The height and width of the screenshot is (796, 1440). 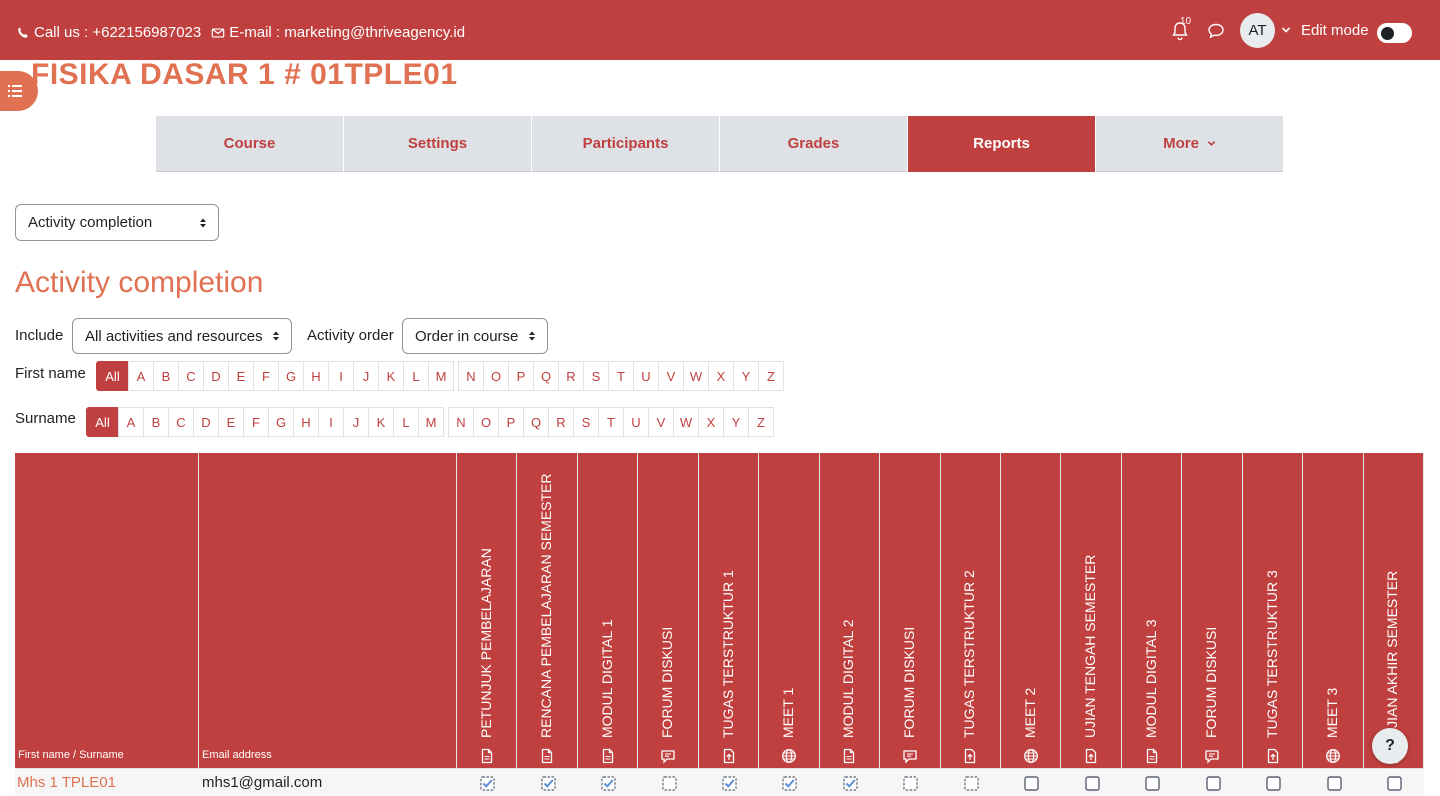 What do you see at coordinates (646, 376) in the screenshot?
I see `first-name-initial-letter-u: U` at bounding box center [646, 376].